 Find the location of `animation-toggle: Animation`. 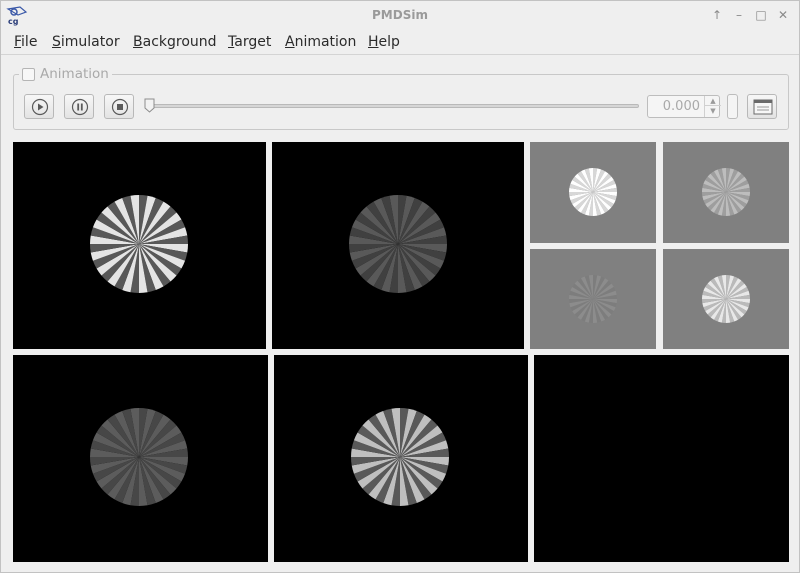

animation-toggle: Animation is located at coordinates (65, 74).